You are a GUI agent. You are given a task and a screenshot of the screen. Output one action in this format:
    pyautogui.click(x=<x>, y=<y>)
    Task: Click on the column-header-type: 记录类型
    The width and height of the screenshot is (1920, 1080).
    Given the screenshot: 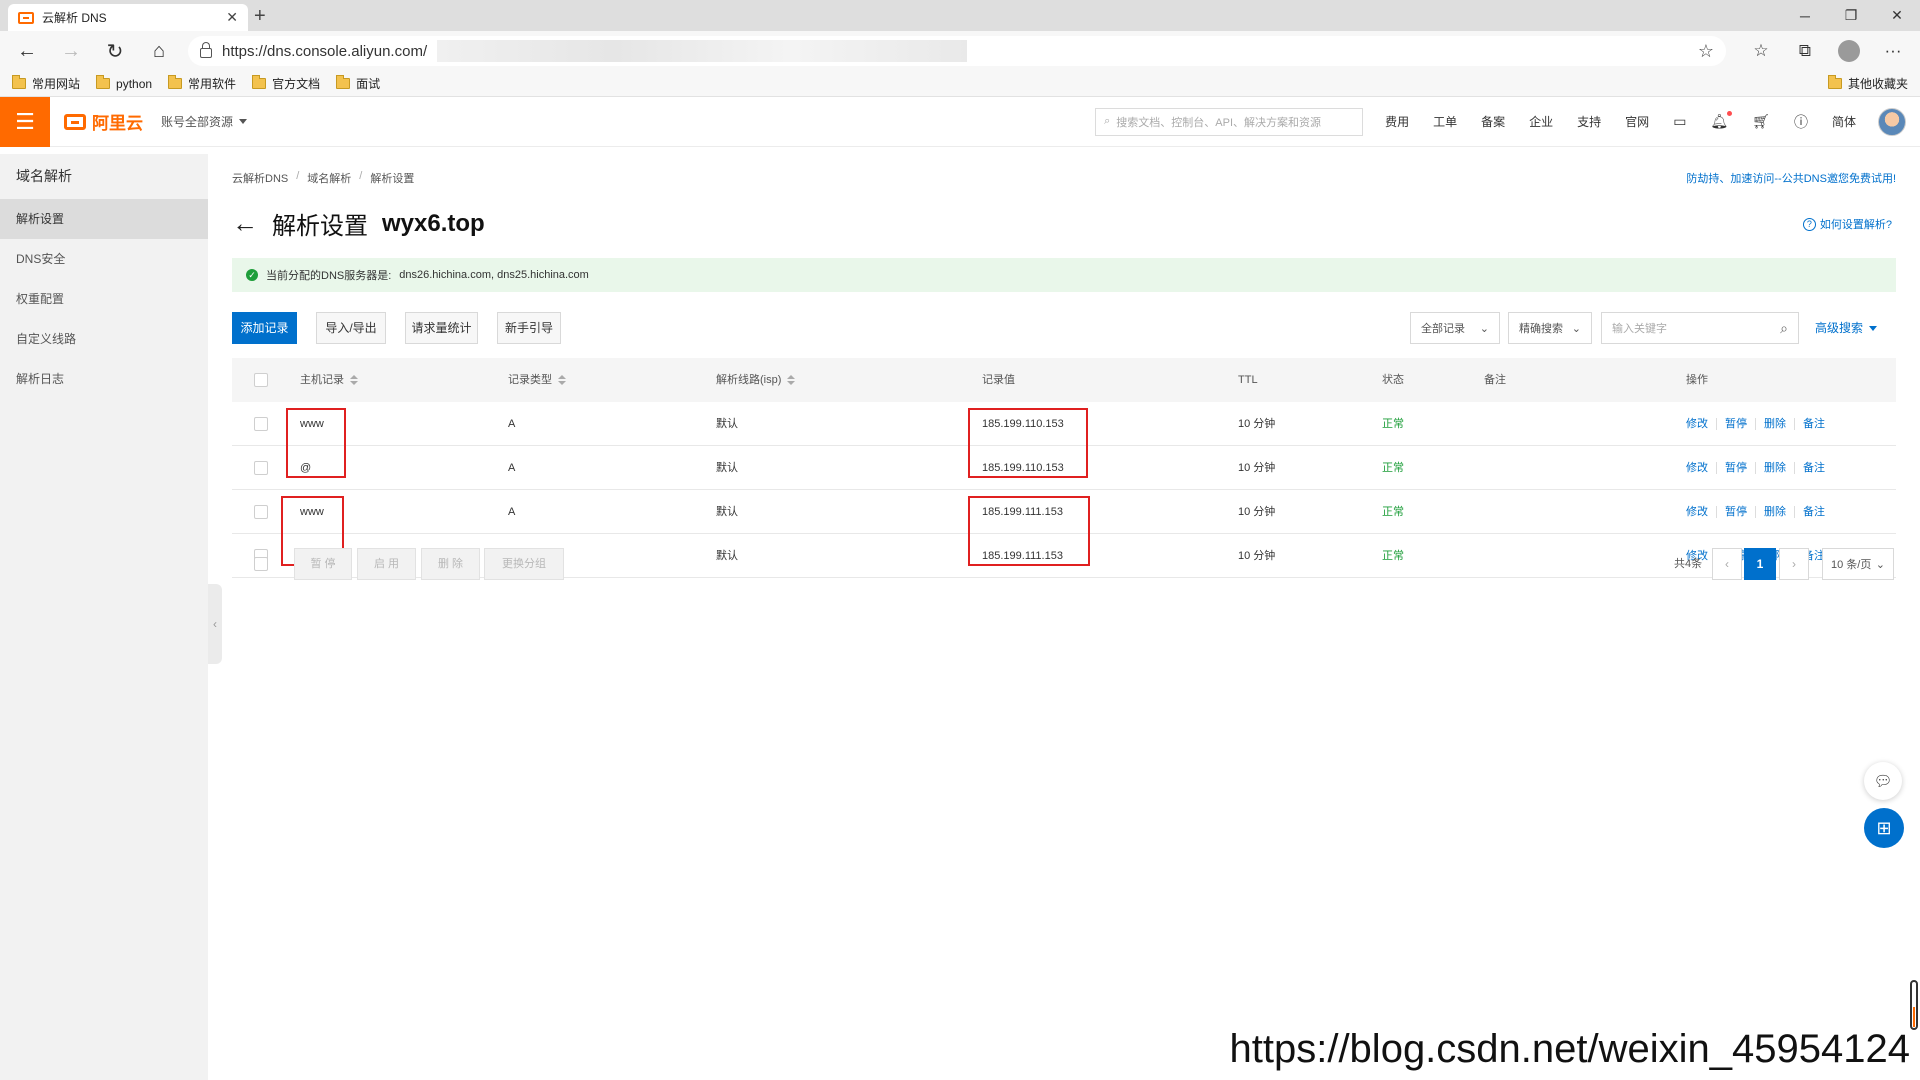 What is the action you would take?
    pyautogui.click(x=537, y=380)
    